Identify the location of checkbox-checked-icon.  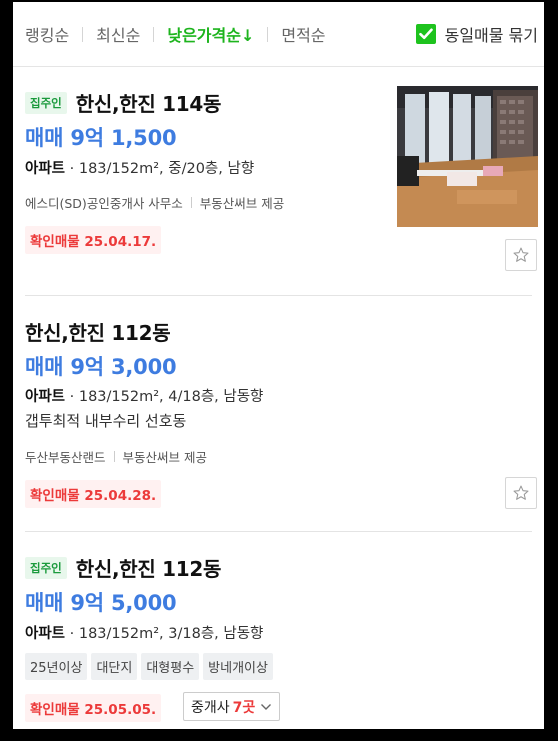
(425, 34).